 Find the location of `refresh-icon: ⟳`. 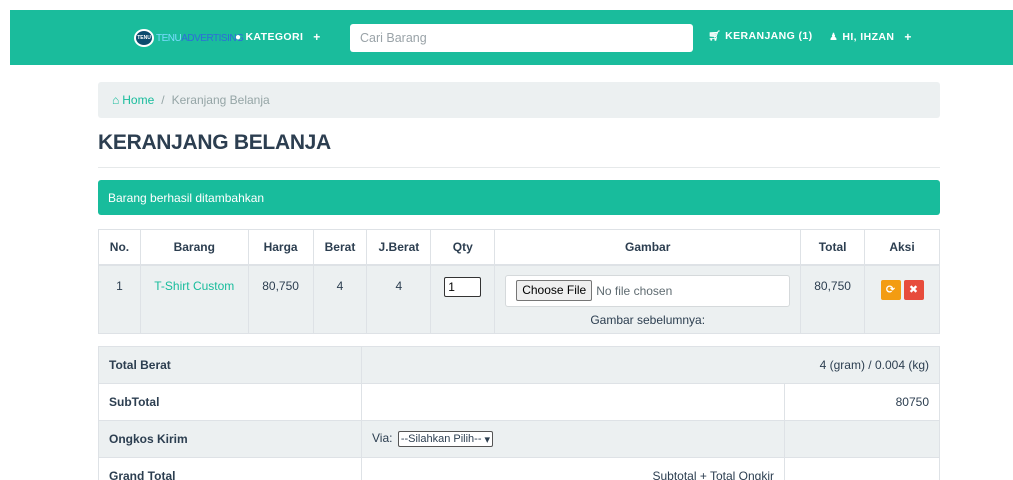

refresh-icon: ⟳ is located at coordinates (890, 290).